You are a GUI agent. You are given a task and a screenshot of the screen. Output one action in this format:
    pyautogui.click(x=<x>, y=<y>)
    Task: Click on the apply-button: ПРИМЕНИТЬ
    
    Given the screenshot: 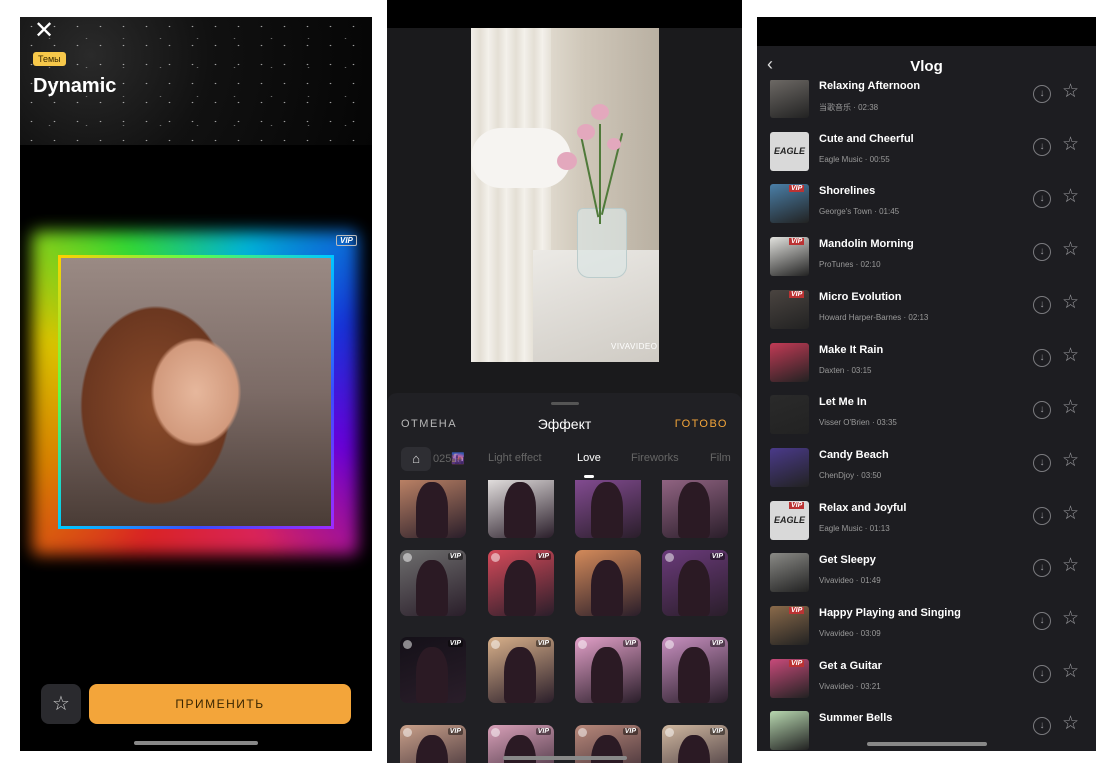 What is the action you would take?
    pyautogui.click(x=220, y=704)
    